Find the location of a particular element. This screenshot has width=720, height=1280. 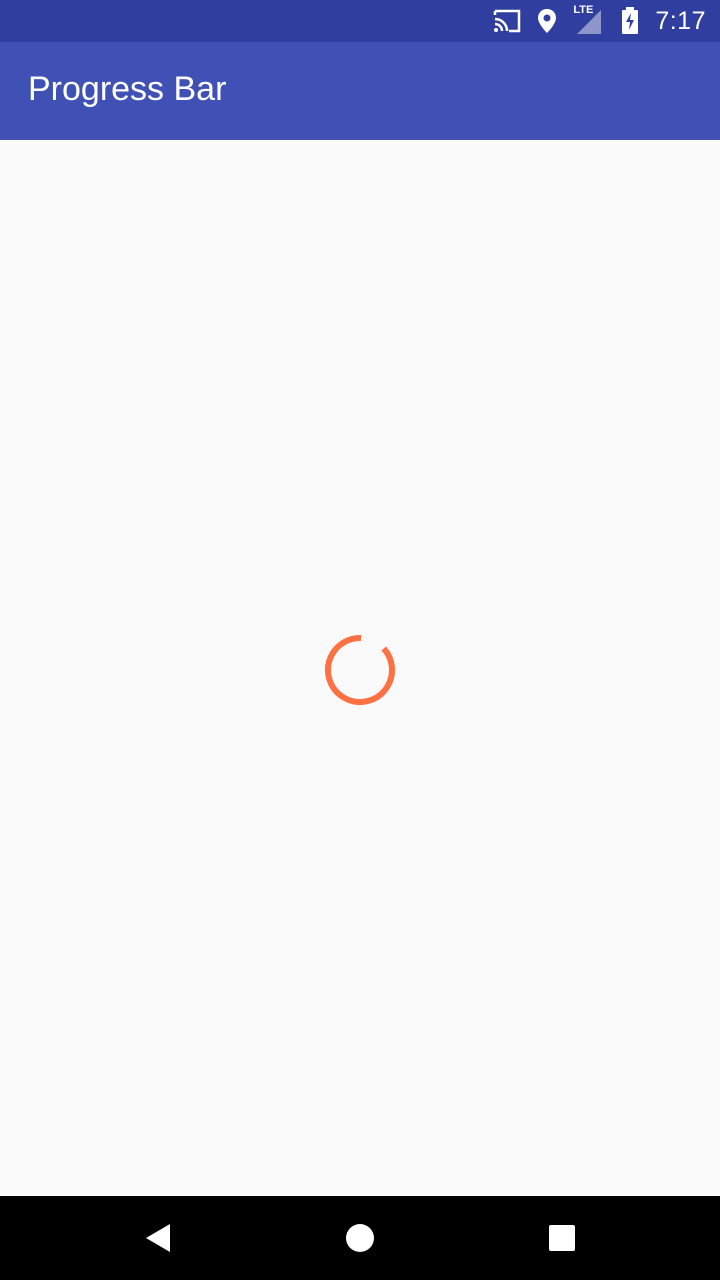

navigation-bar is located at coordinates (360, 1238).